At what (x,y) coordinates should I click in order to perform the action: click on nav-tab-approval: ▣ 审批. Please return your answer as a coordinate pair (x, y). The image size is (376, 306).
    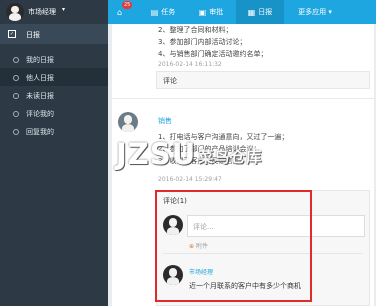
    Looking at the image, I should click on (211, 12).